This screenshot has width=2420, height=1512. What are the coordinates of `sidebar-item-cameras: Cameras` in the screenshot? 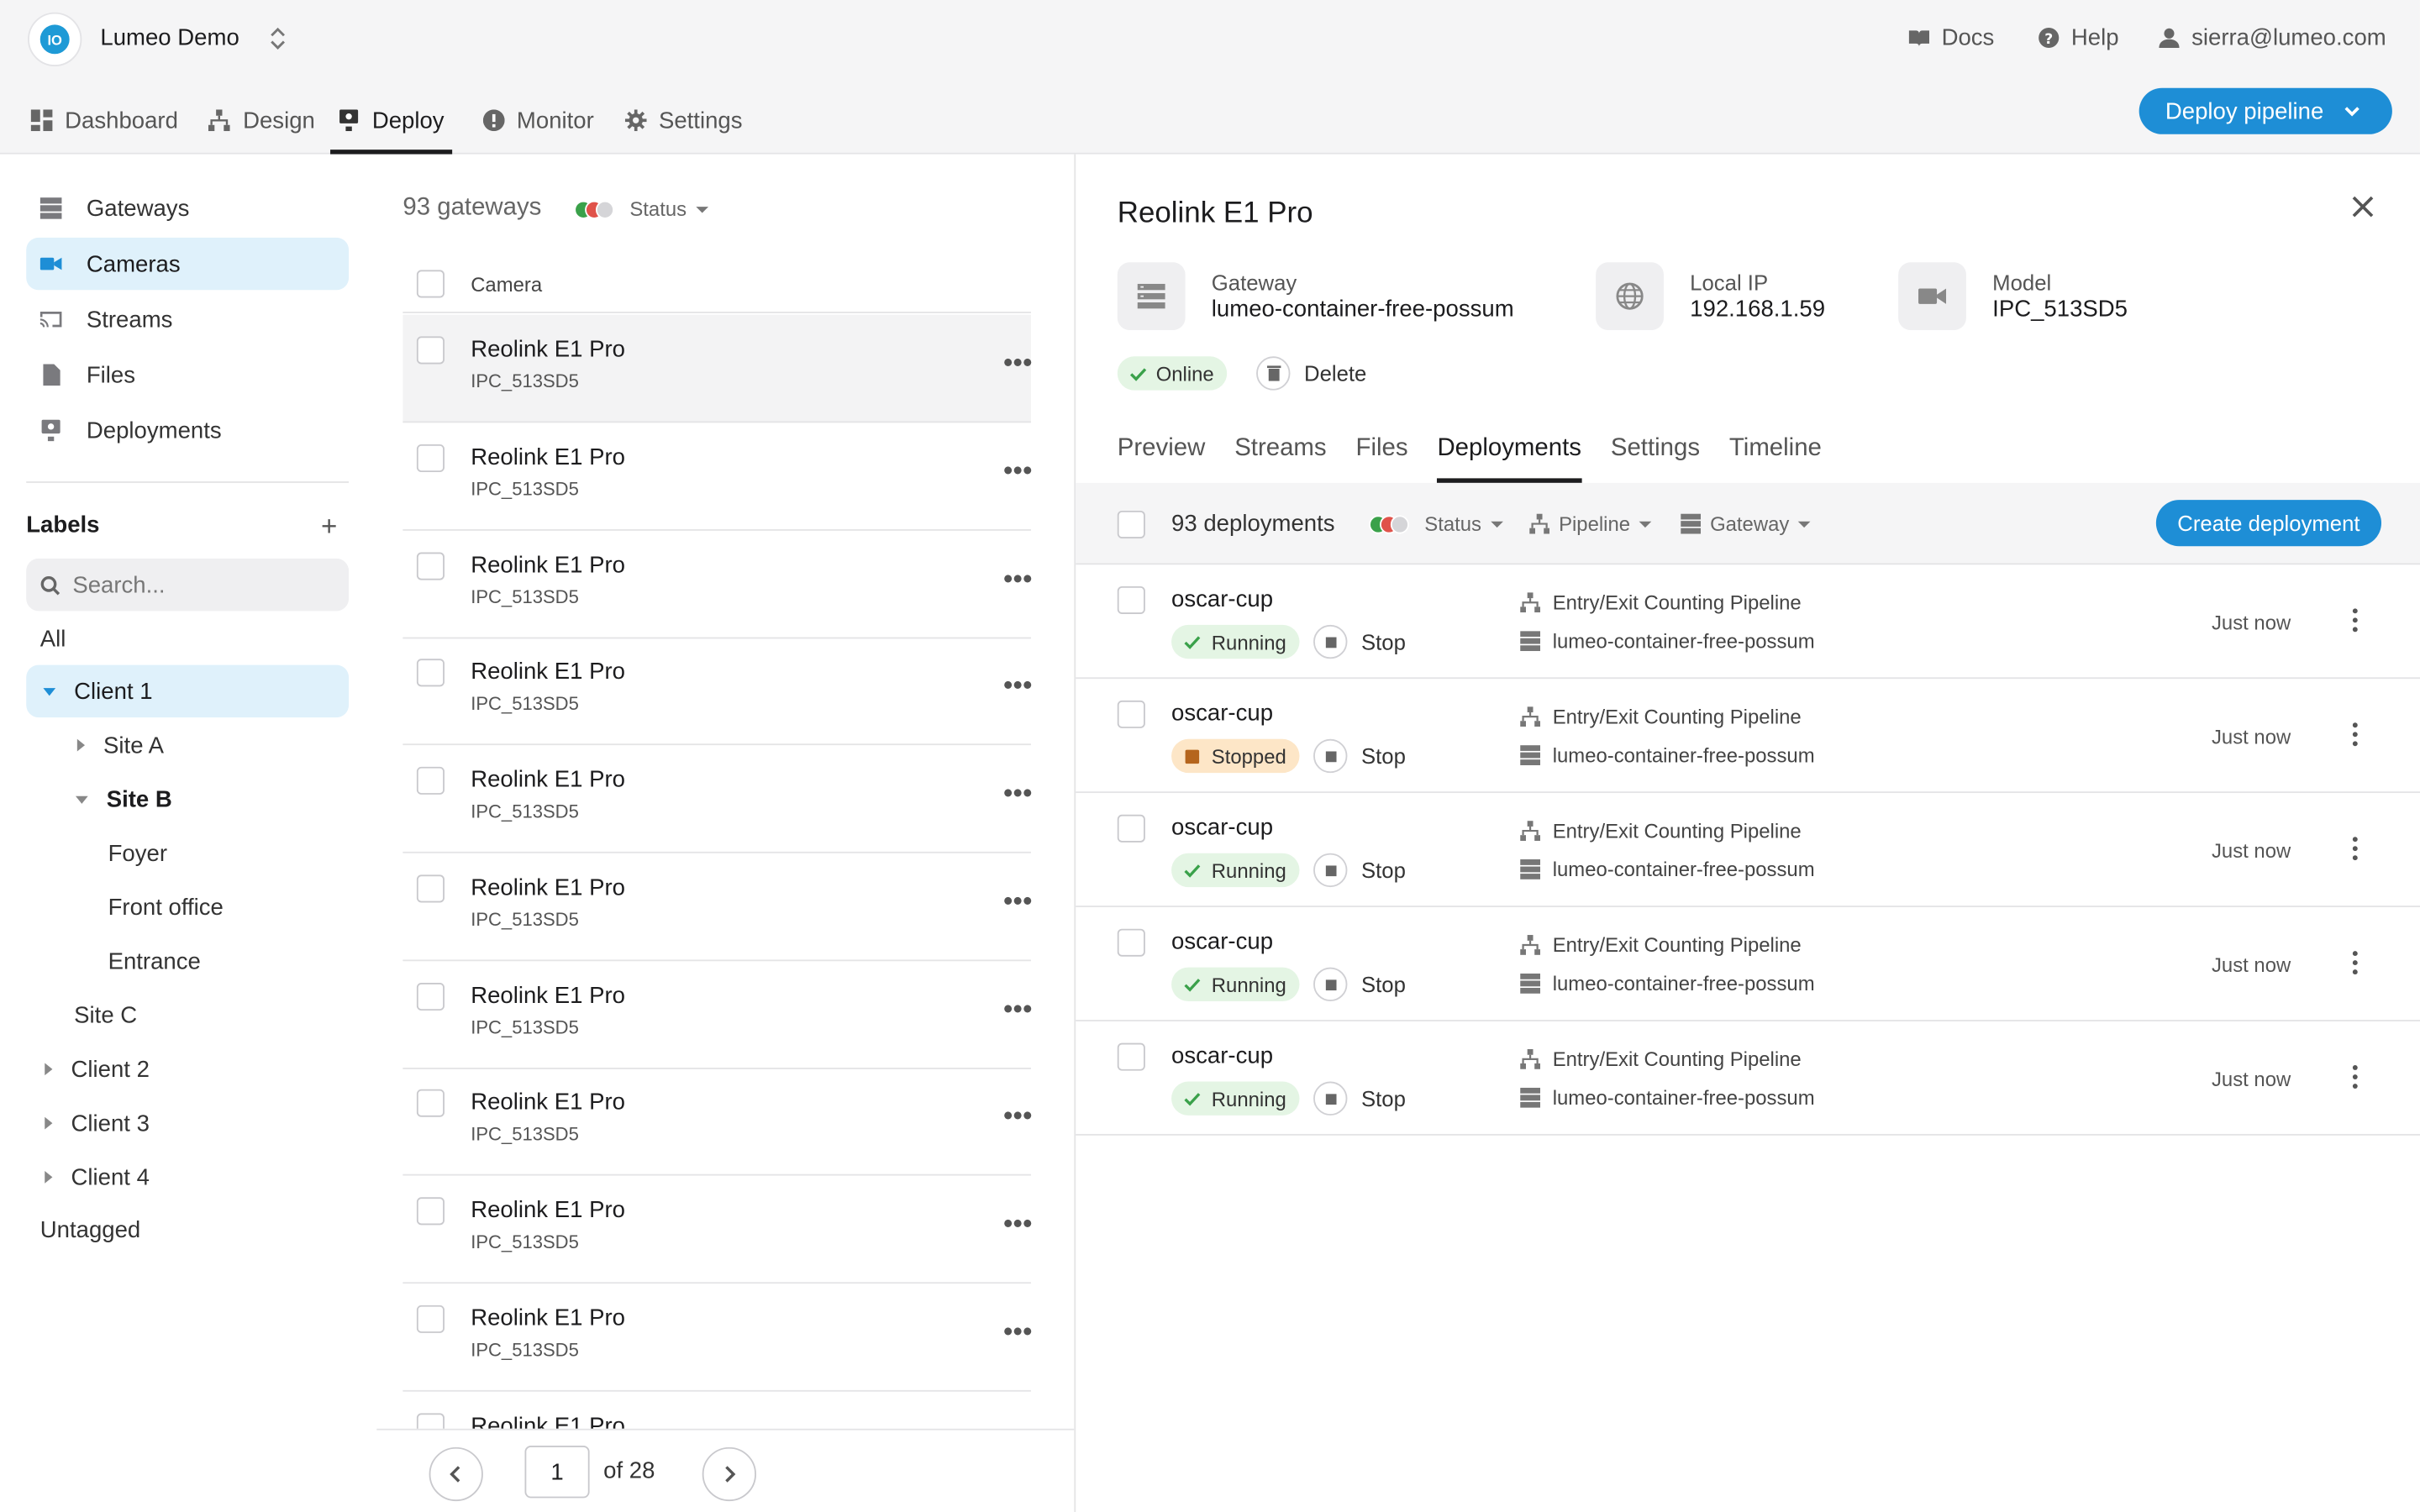 It's located at (188, 264).